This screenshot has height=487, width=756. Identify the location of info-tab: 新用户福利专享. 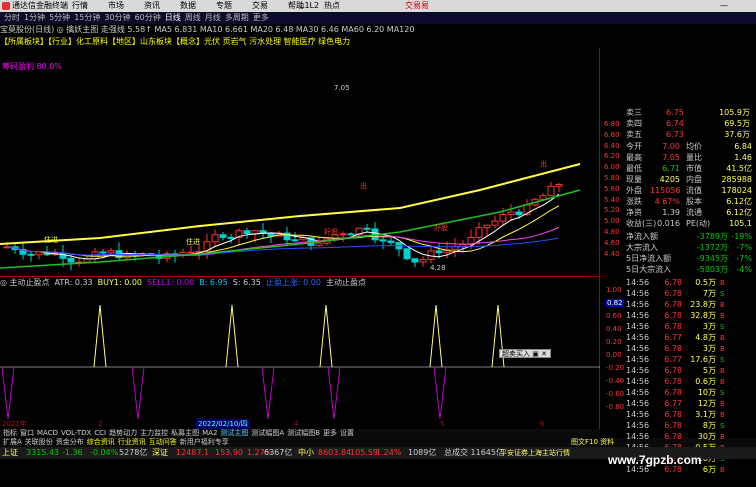
(204, 442).